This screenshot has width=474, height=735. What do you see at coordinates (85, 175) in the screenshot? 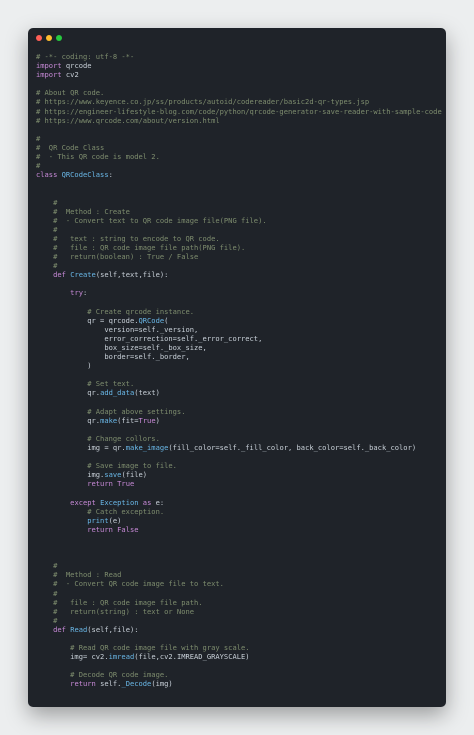
I see `code-token: QRCodeClass` at bounding box center [85, 175].